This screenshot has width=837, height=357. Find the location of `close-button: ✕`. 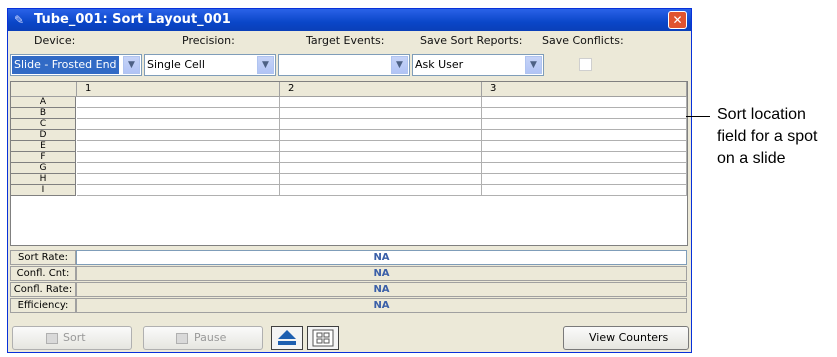

close-button: ✕ is located at coordinates (677, 20).